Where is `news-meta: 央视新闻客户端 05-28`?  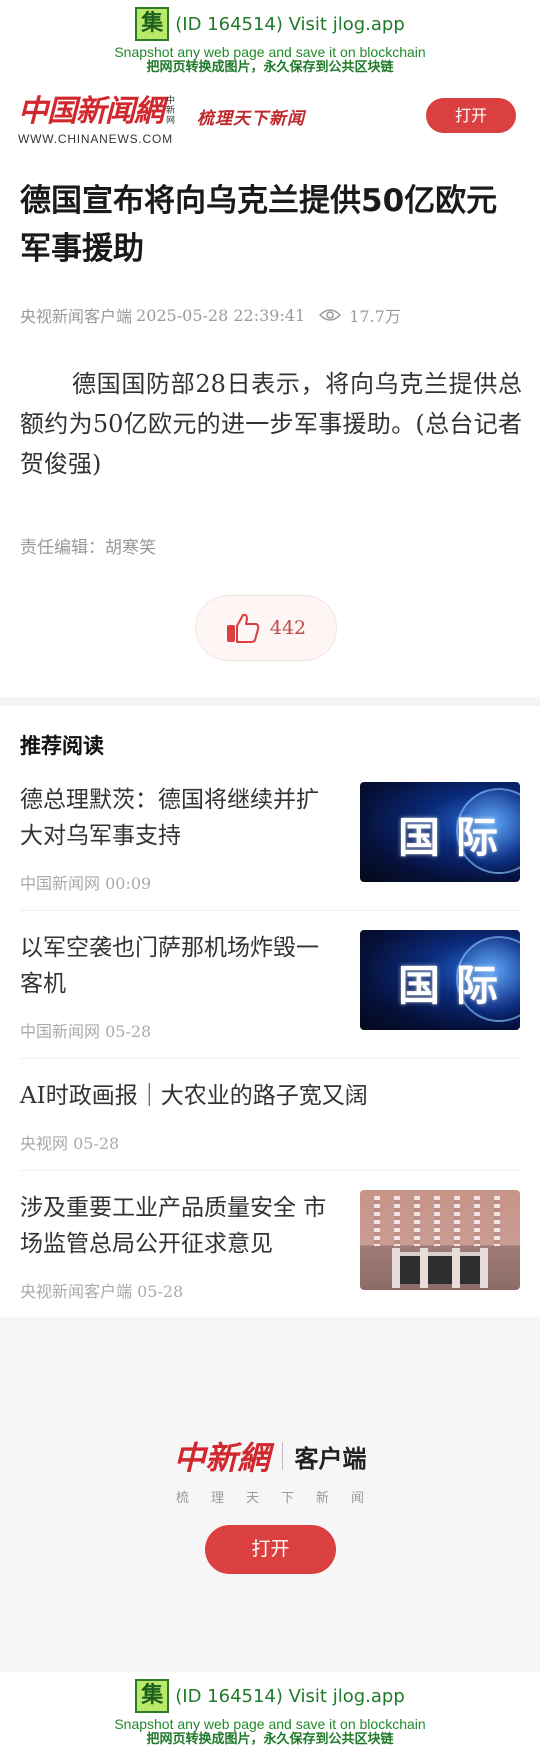
news-meta: 央视新闻客户端 05-28 is located at coordinates (102, 1291).